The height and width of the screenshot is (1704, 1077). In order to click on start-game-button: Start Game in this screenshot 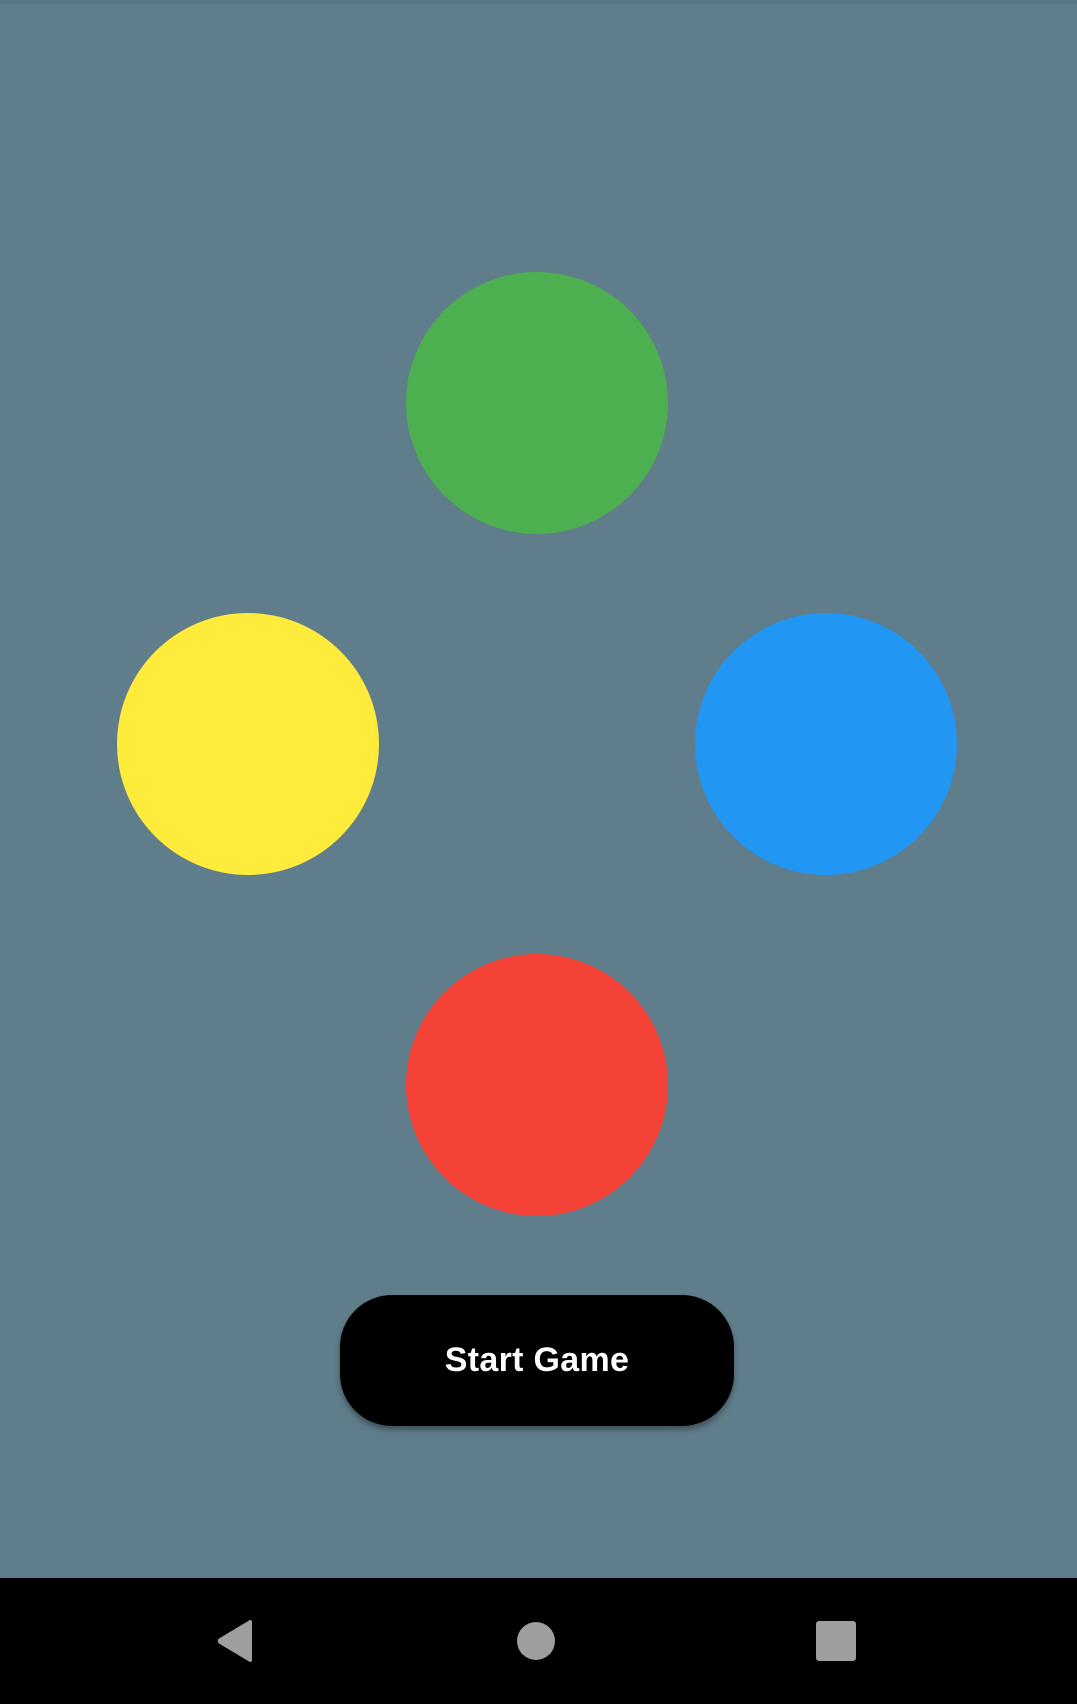, I will do `click(537, 1360)`.